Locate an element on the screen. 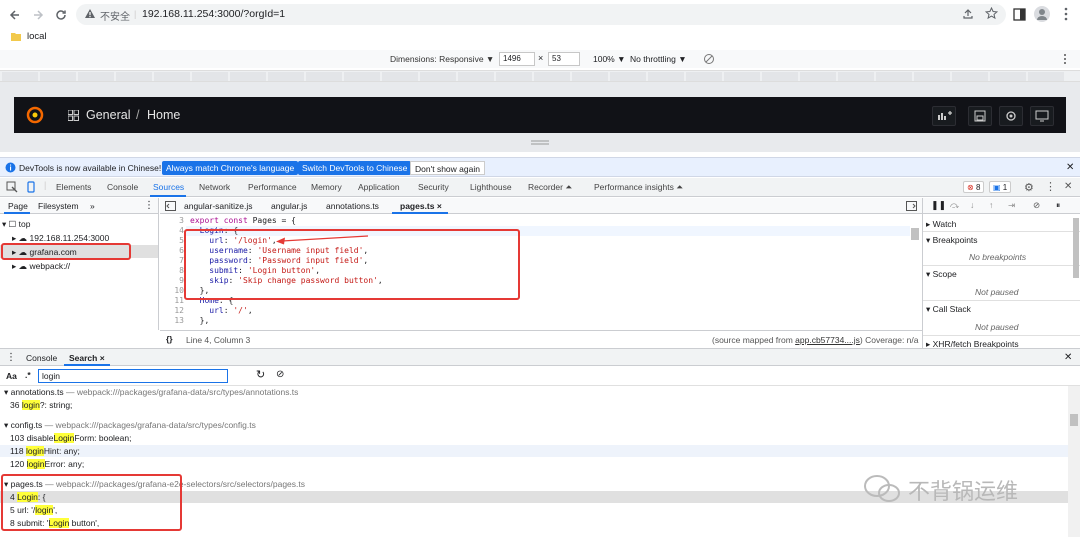  code-line: export const Pages = { is located at coordinates (243, 220).